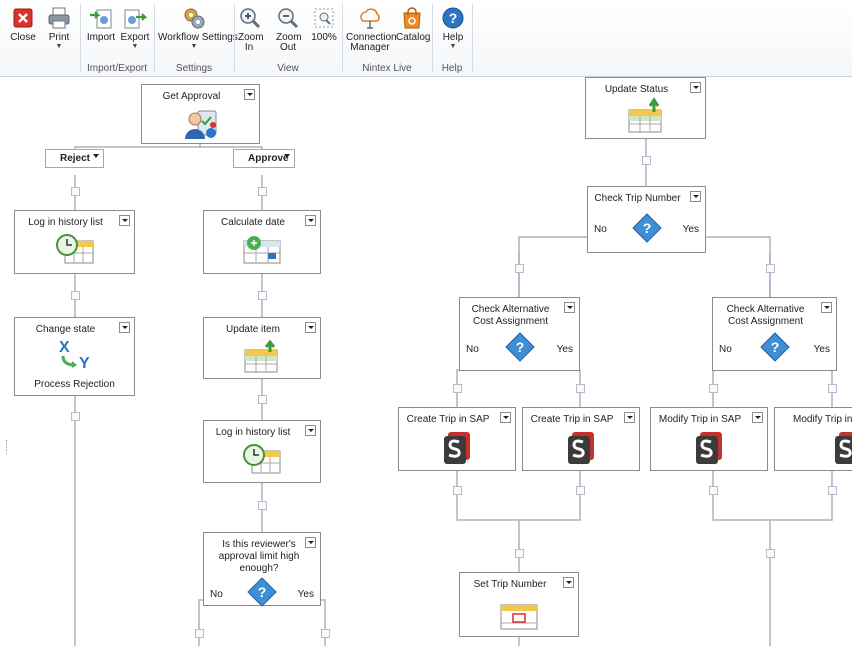 Image resolution: width=852 pixels, height=646 pixels. What do you see at coordinates (7, 447) in the screenshot?
I see `resize-grip` at bounding box center [7, 447].